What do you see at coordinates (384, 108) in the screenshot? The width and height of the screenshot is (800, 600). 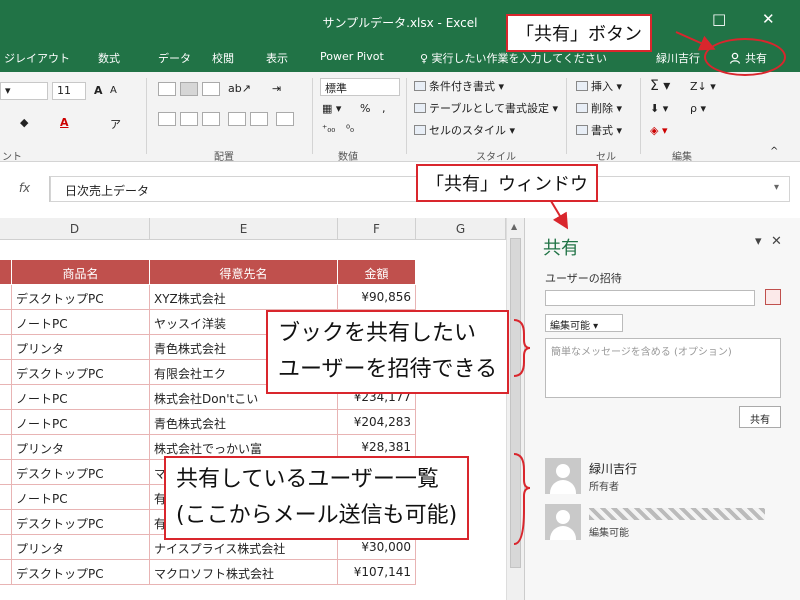 I see `comma-button: ,` at bounding box center [384, 108].